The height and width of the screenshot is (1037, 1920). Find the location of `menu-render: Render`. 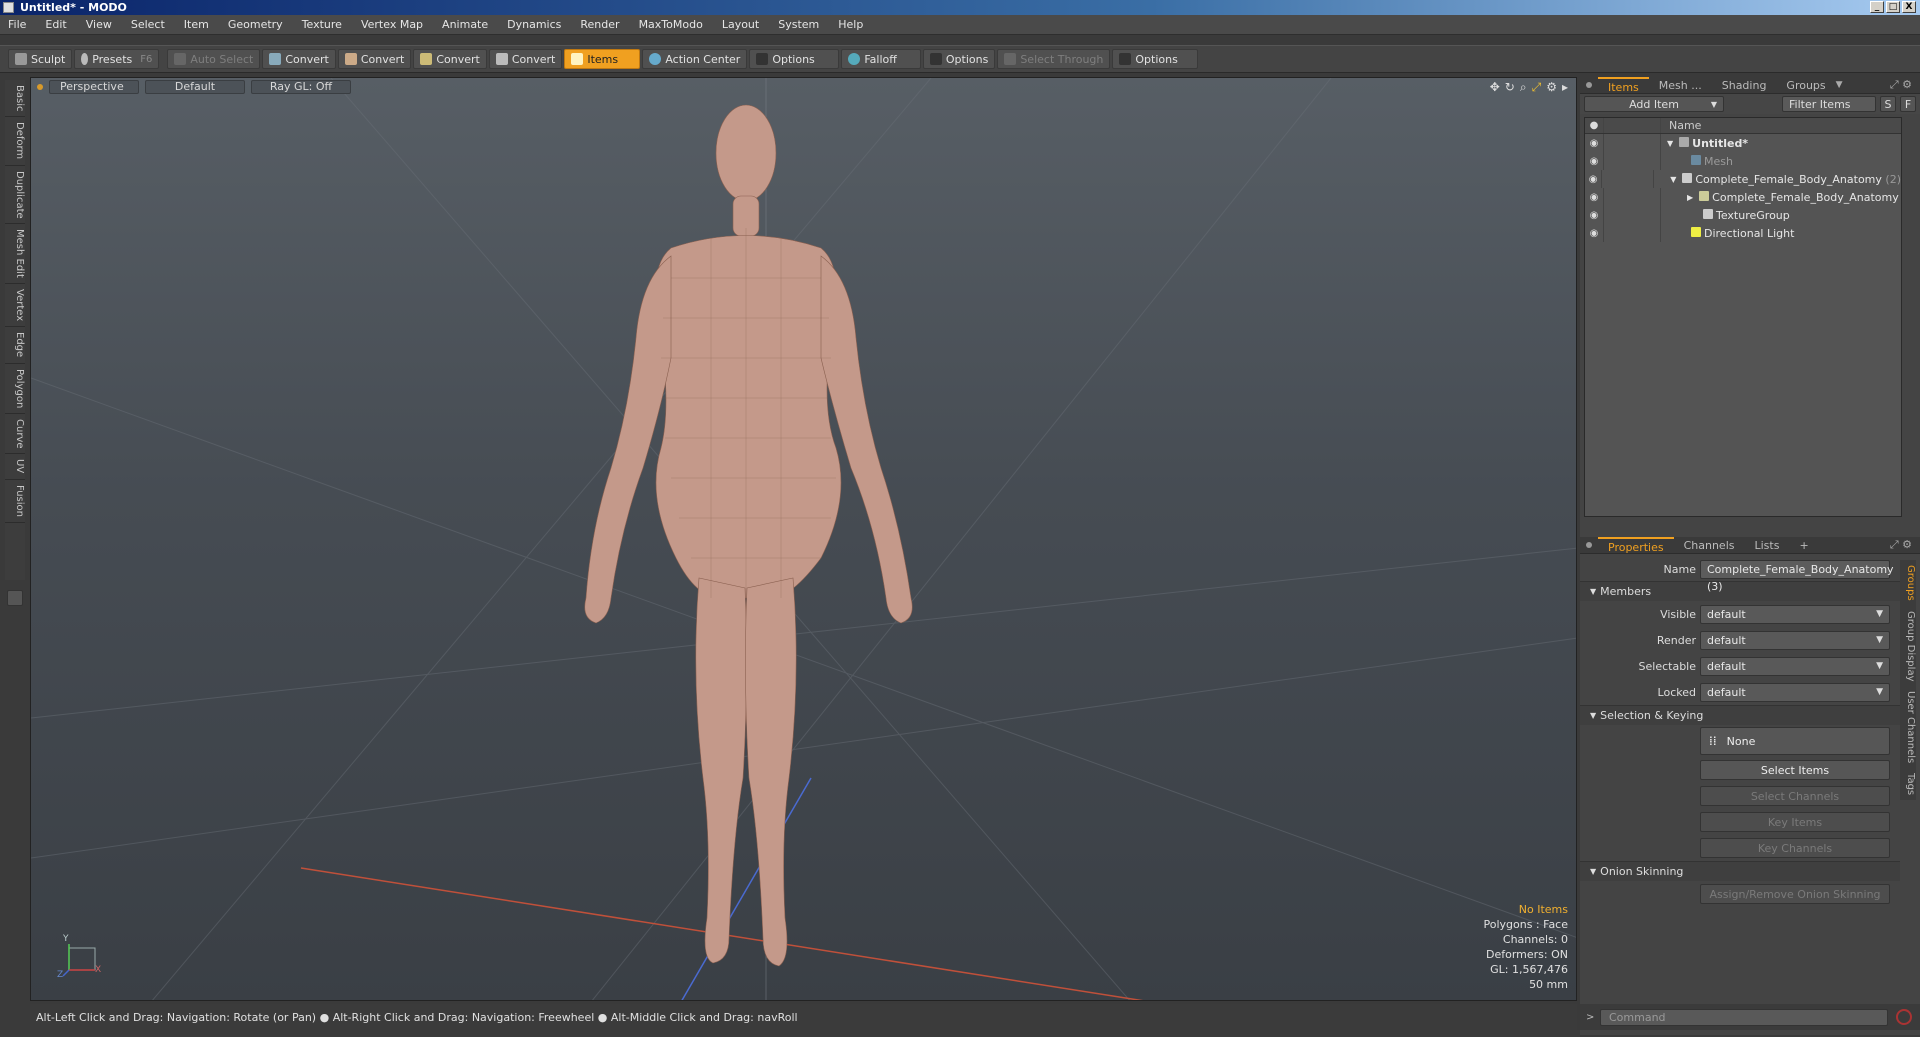

menu-render: Render is located at coordinates (599, 24).